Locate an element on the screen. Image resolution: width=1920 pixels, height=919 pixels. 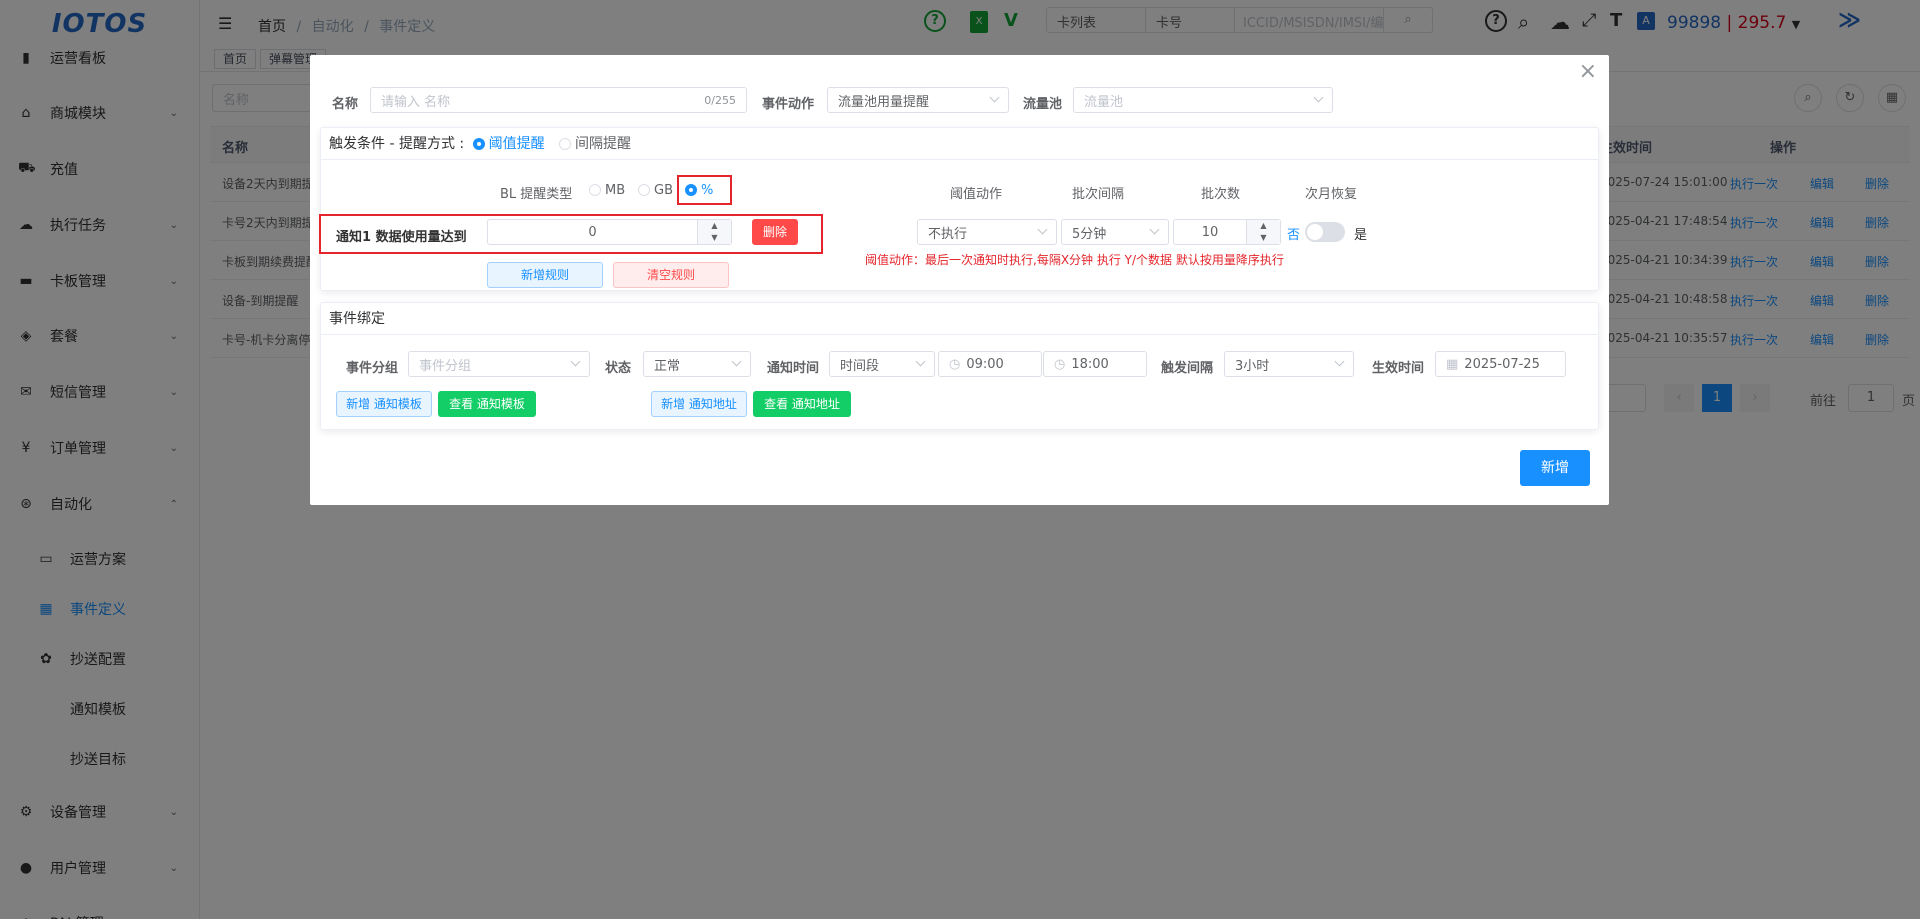
effective-label: 生效时间 is located at coordinates (1398, 368).